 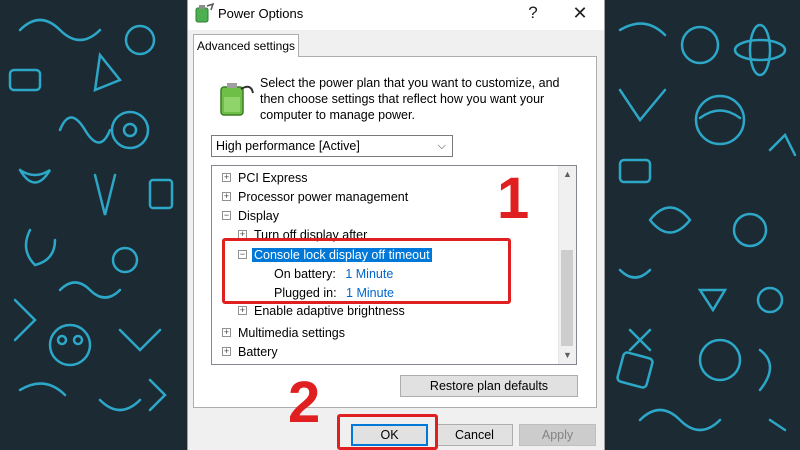 I want to click on title-bar: Power Options ? ✕, so click(x=396, y=15).